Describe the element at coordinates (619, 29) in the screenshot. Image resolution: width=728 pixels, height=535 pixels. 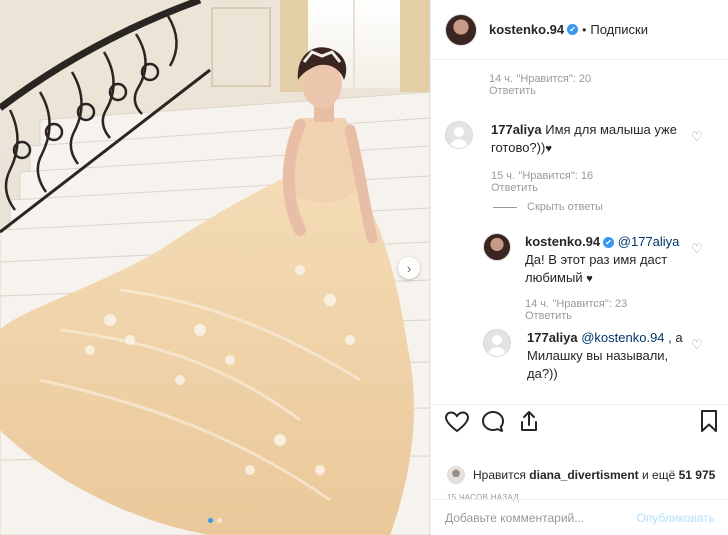
I see `follow-status-button: Подписки` at that location.